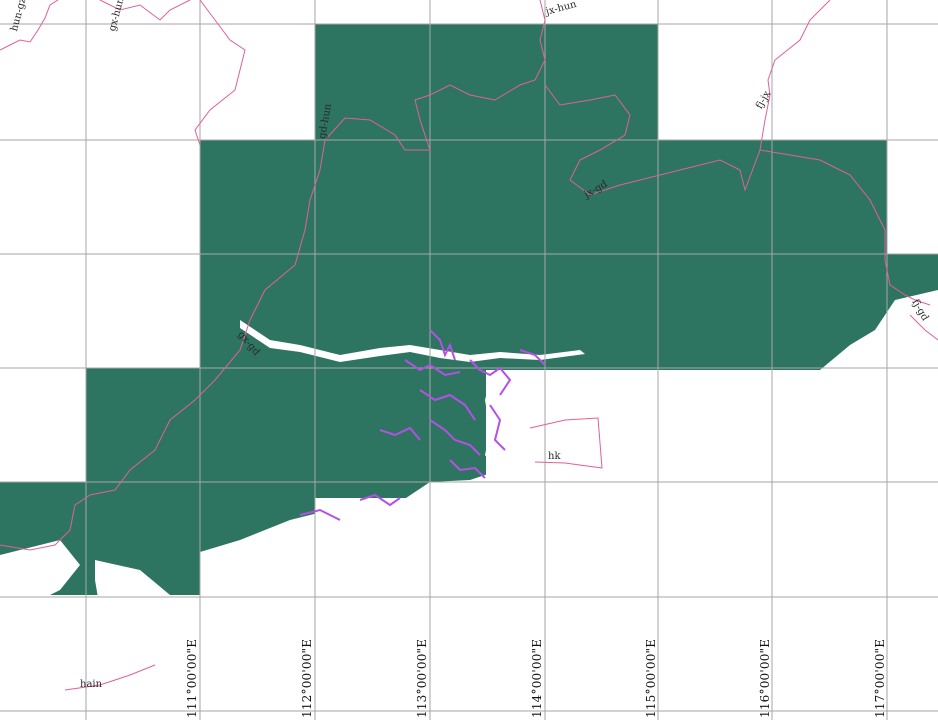 The height and width of the screenshot is (724, 938). I want to click on longitude-label-117: 117°00'00"E, so click(880, 678).